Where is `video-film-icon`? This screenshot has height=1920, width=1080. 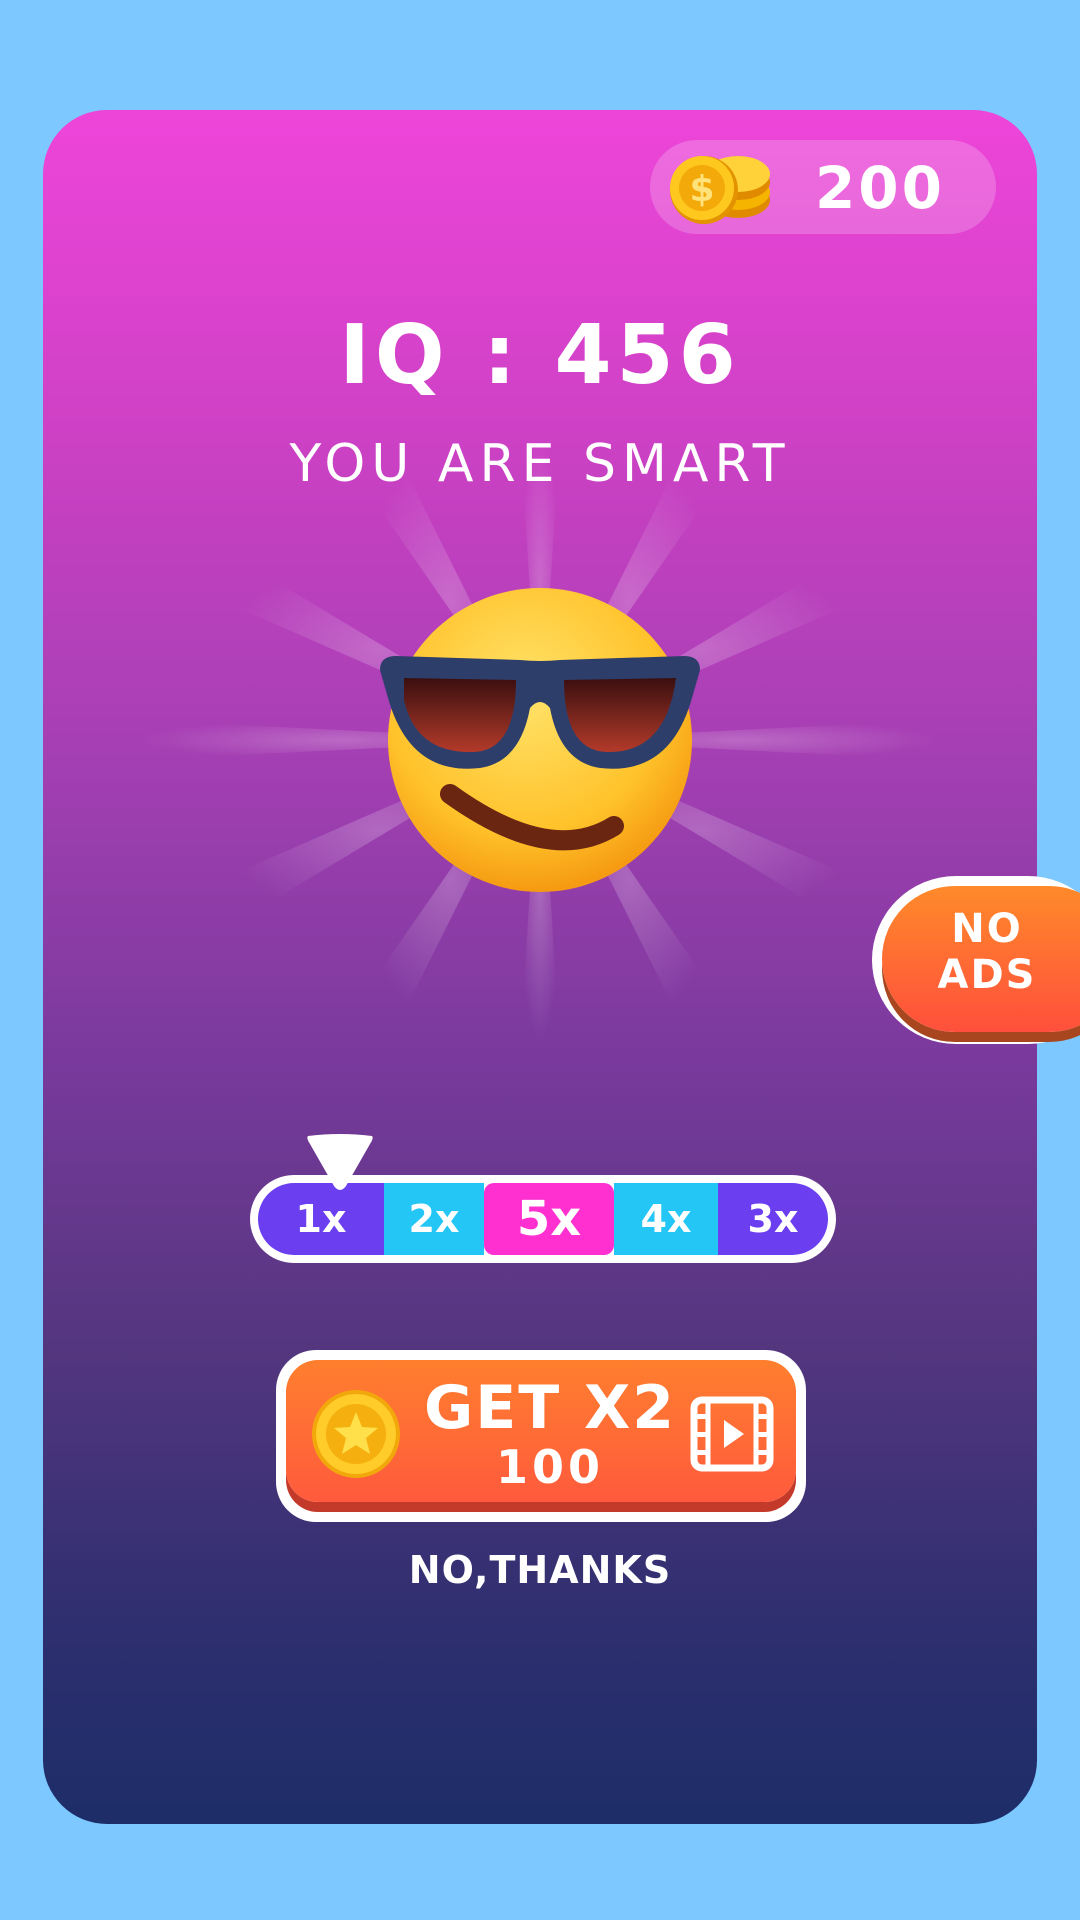 video-film-icon is located at coordinates (732, 1434).